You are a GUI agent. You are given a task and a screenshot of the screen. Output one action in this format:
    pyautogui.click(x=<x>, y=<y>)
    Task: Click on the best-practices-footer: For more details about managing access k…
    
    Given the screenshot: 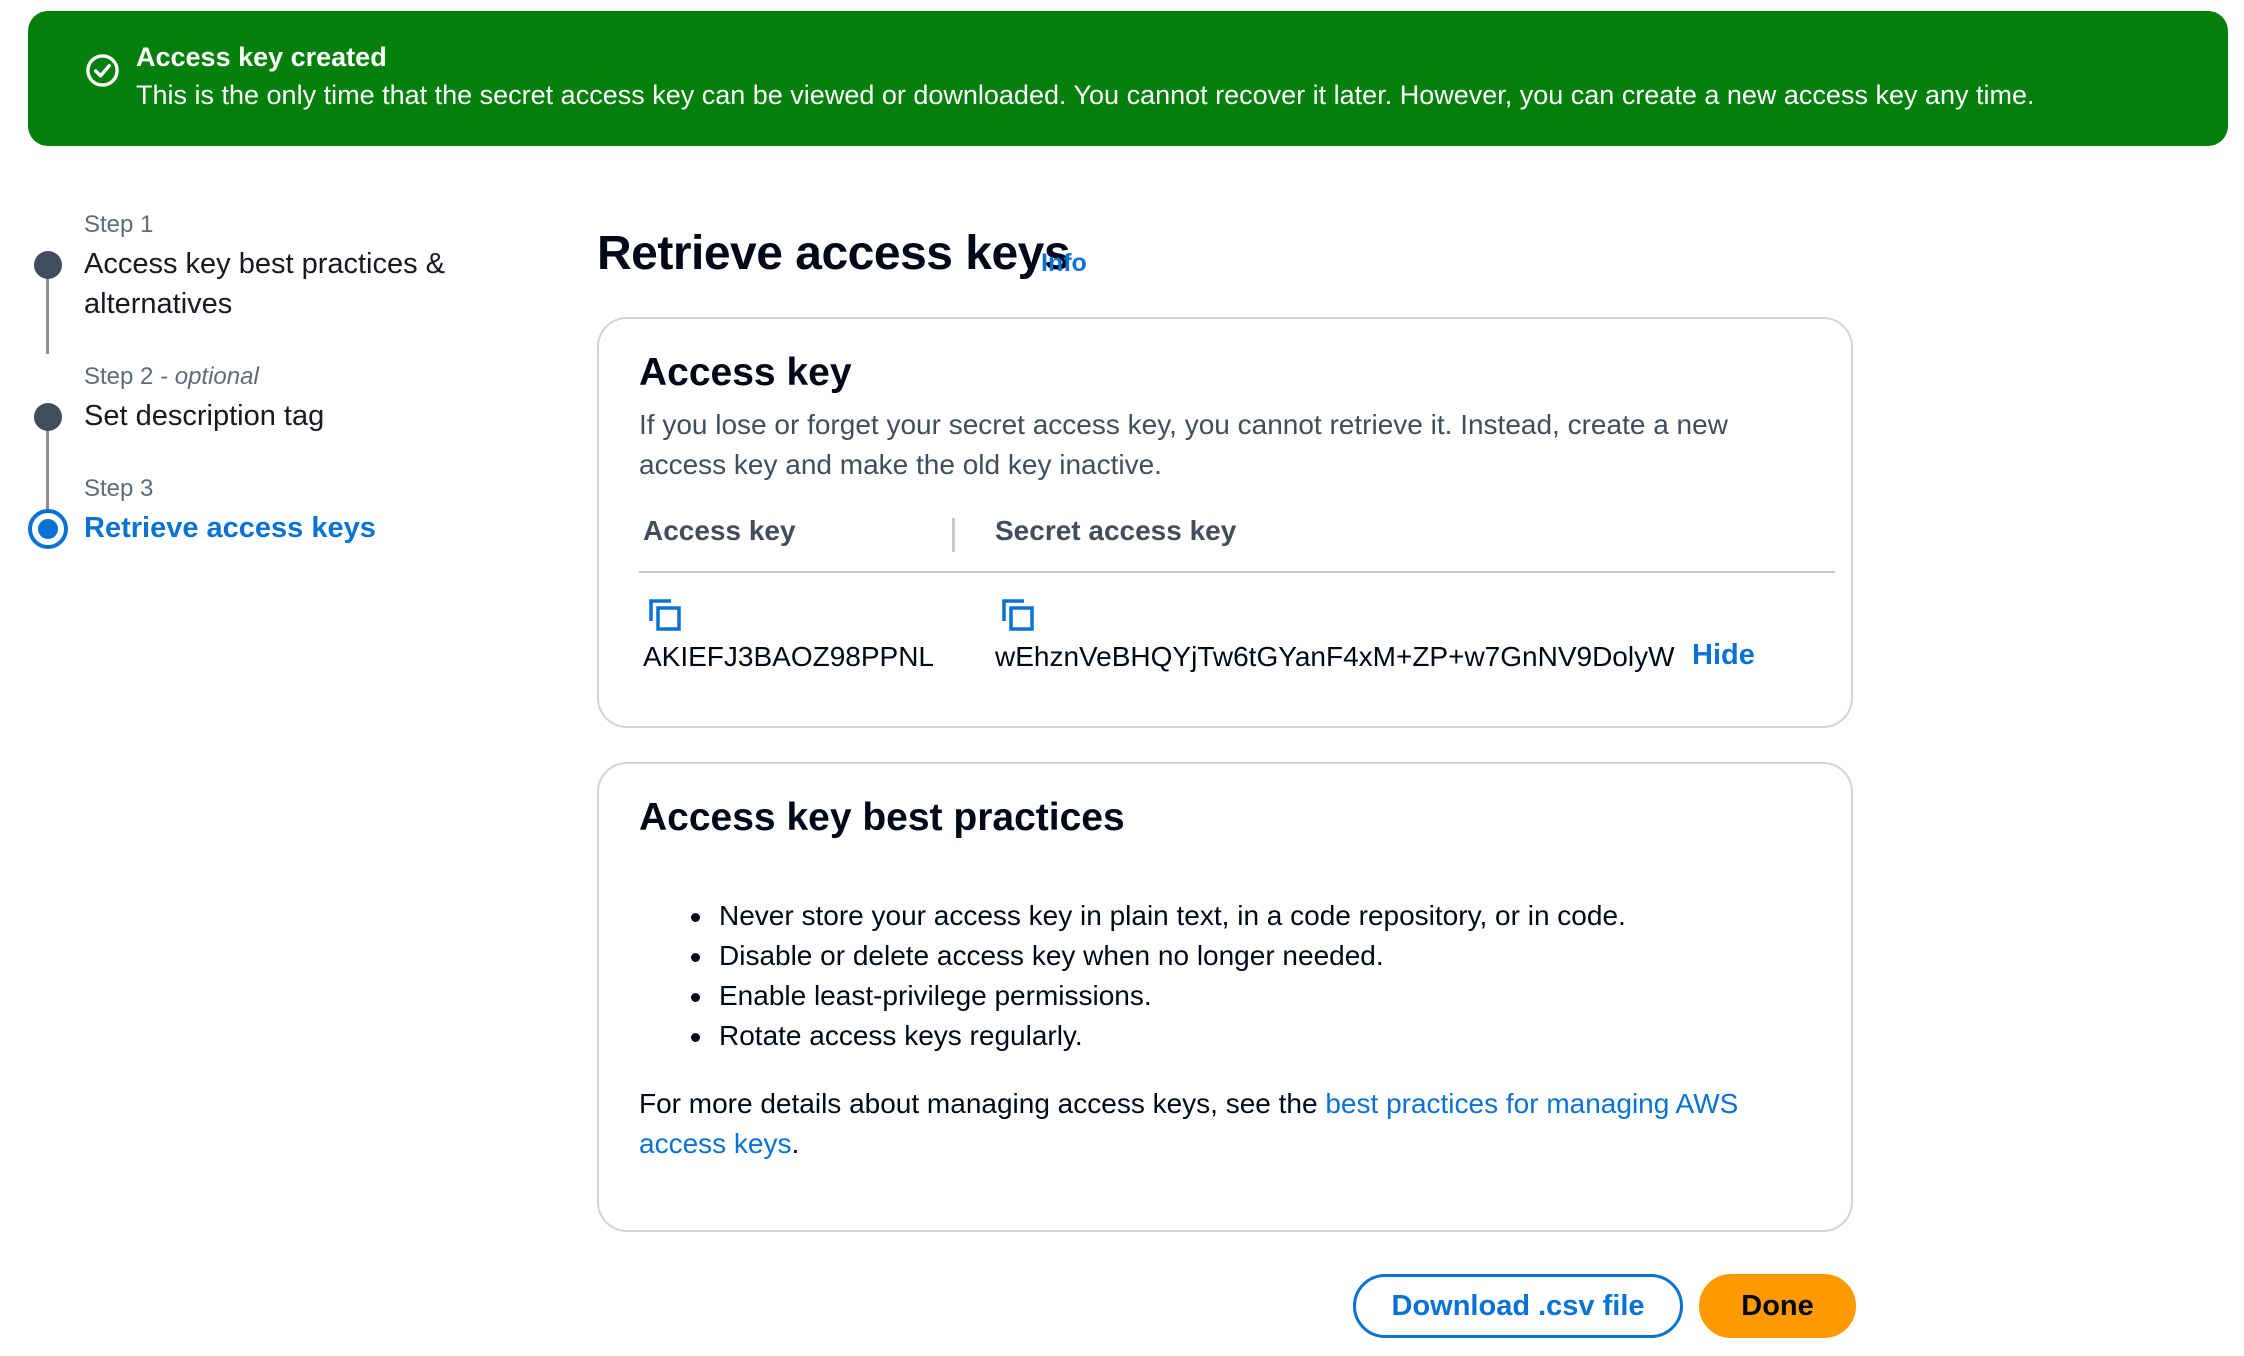 What is the action you would take?
    pyautogui.click(x=1189, y=1123)
    